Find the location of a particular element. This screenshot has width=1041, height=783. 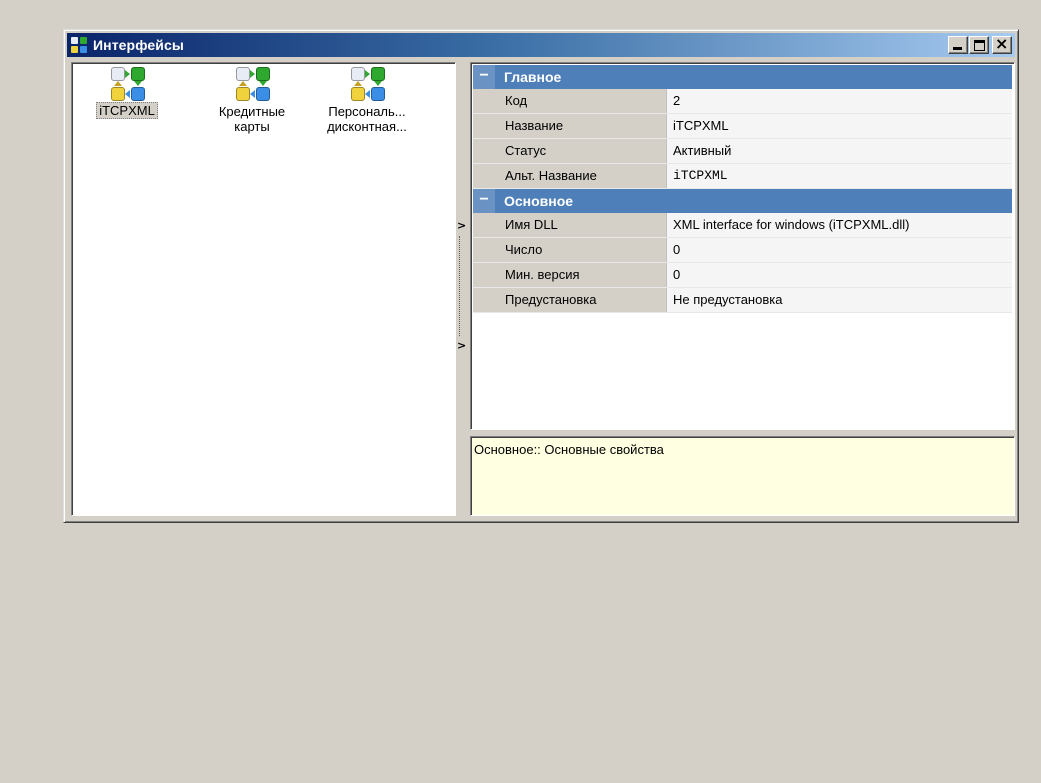

title-buttons: × is located at coordinates (979, 44).